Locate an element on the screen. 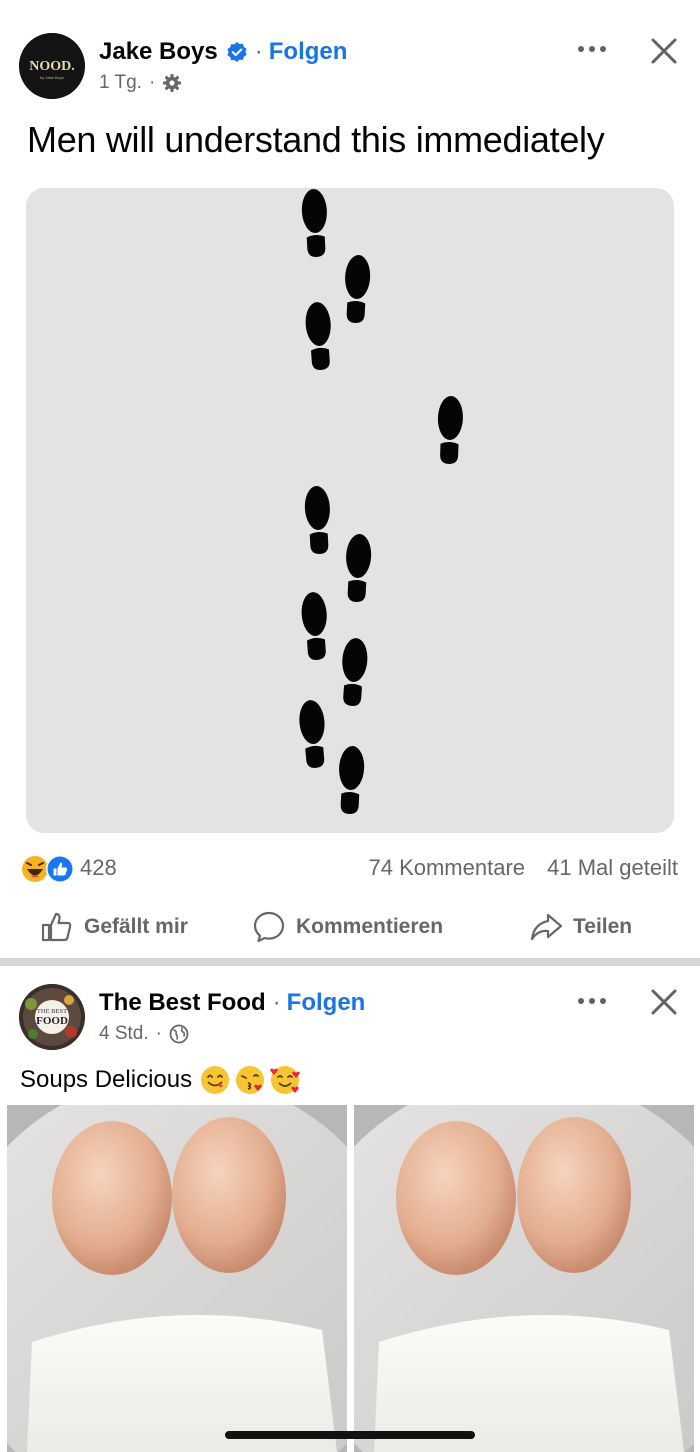  thumbs-up-icon is located at coordinates (56, 927).